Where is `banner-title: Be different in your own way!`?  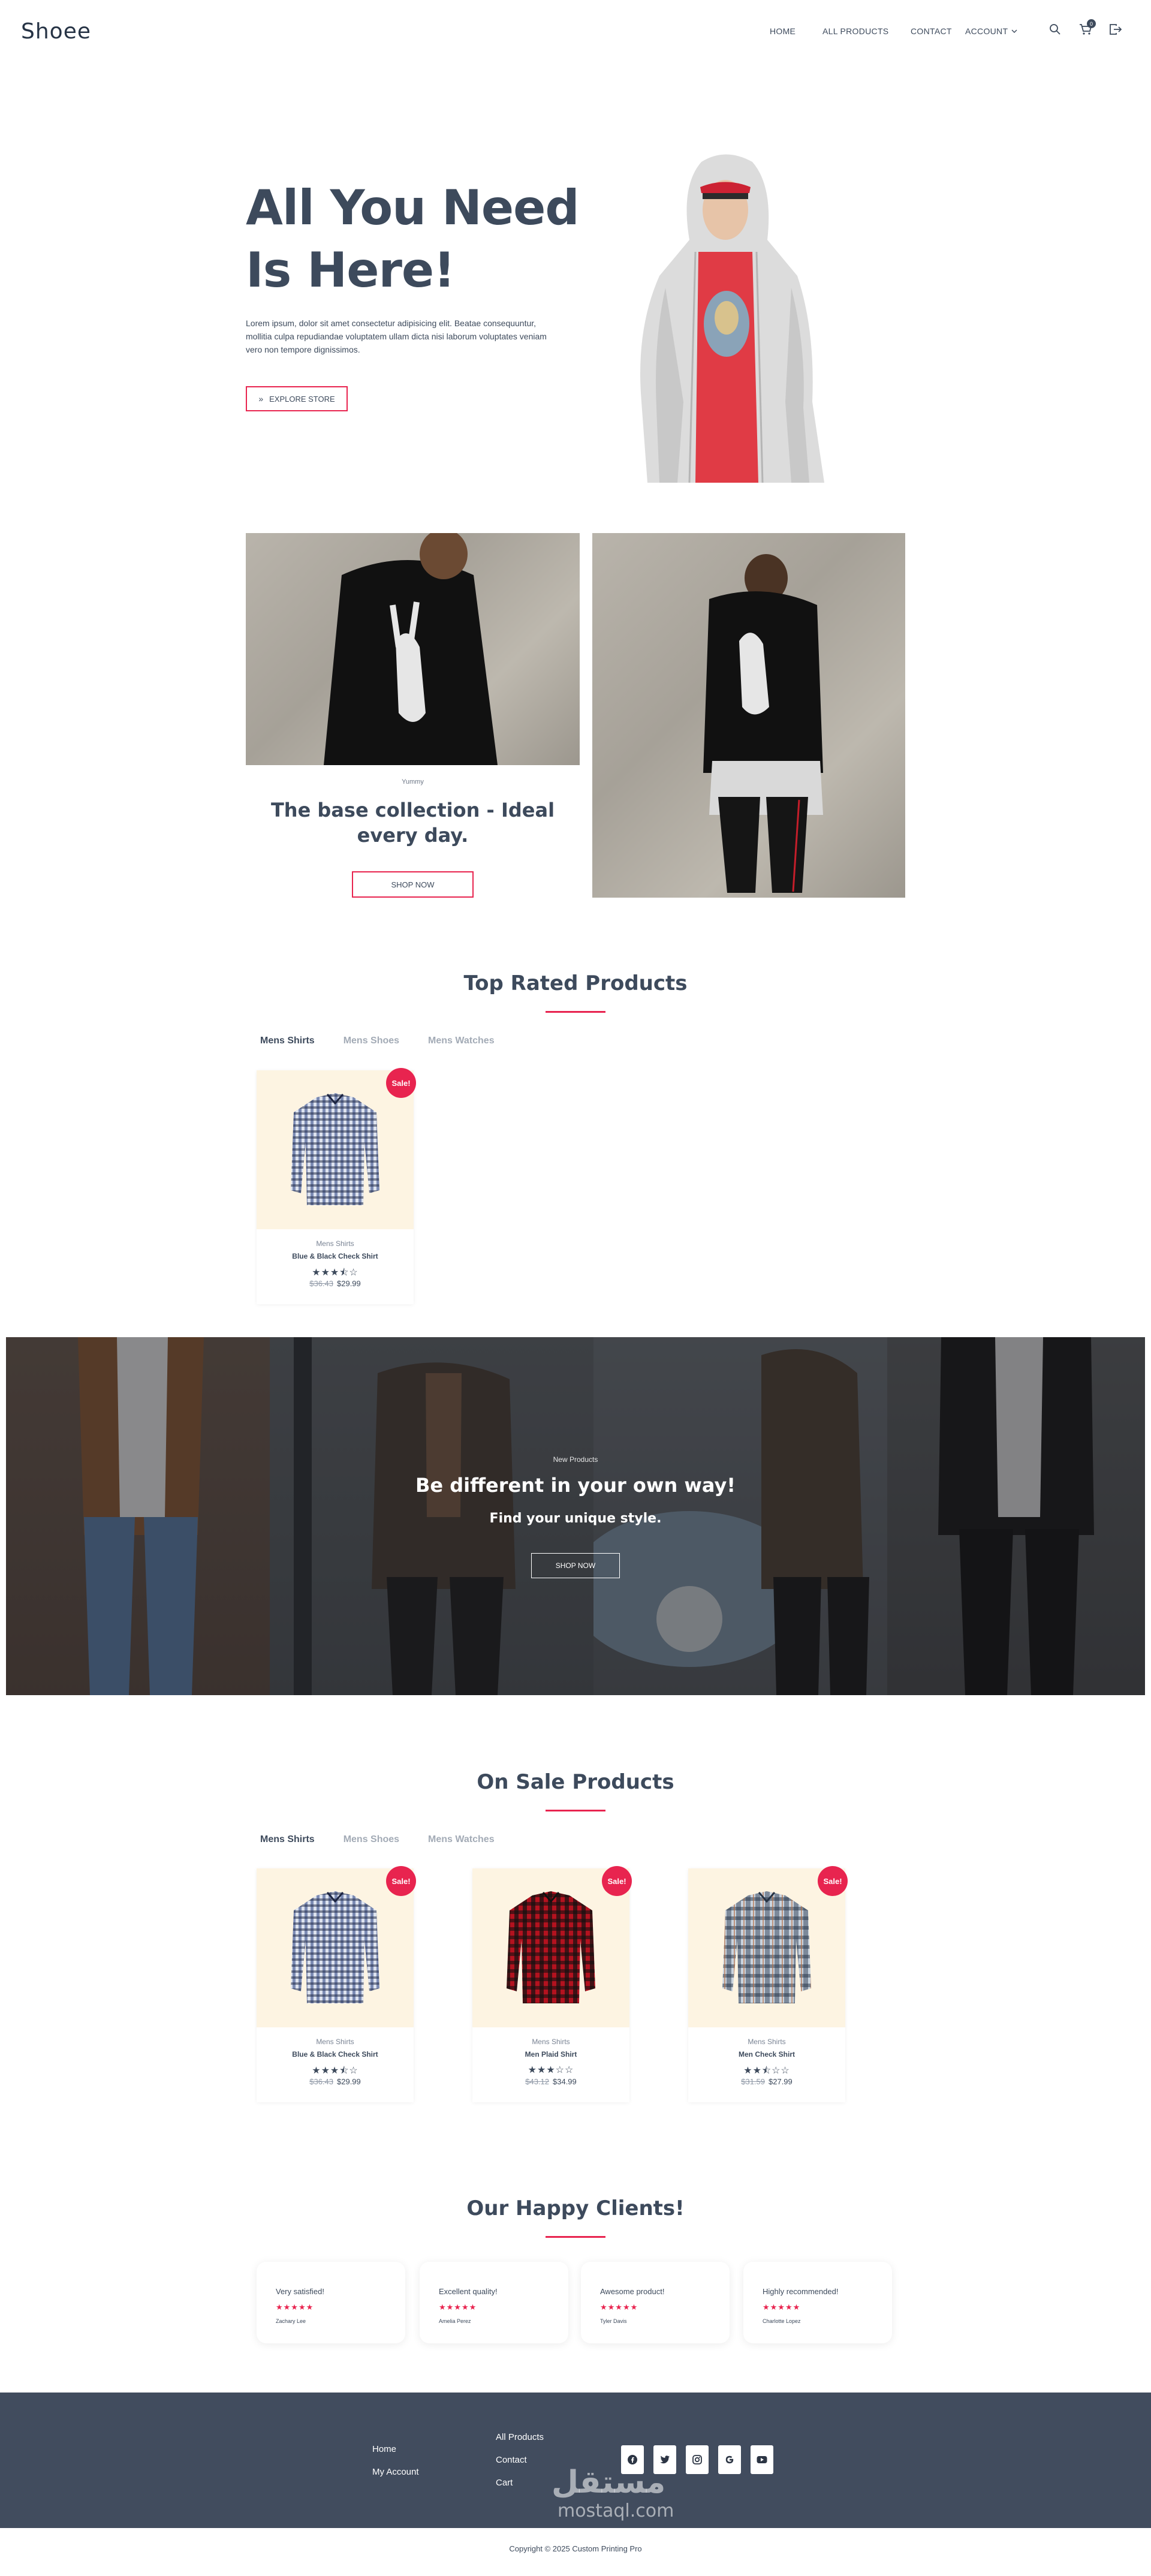
banner-title: Be different in your own way! is located at coordinates (575, 1485).